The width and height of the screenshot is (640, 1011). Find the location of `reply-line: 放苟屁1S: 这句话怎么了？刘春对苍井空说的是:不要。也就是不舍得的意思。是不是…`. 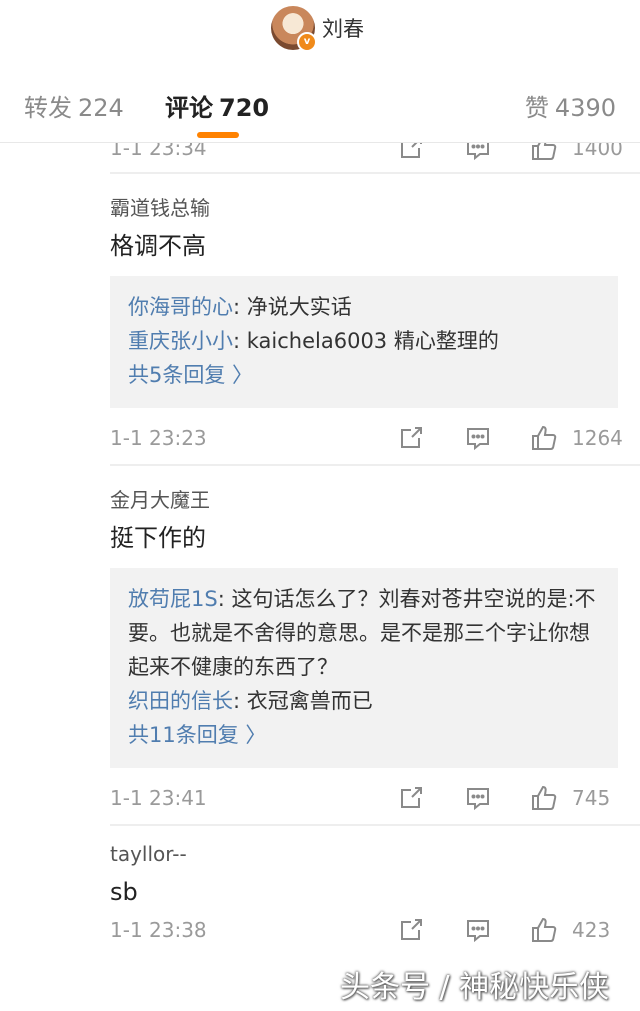

reply-line: 放苟屁1S: 这句话怎么了？刘春对苍井空说的是:不要。也就是不舍得的意思。是不是… is located at coordinates (364, 633).